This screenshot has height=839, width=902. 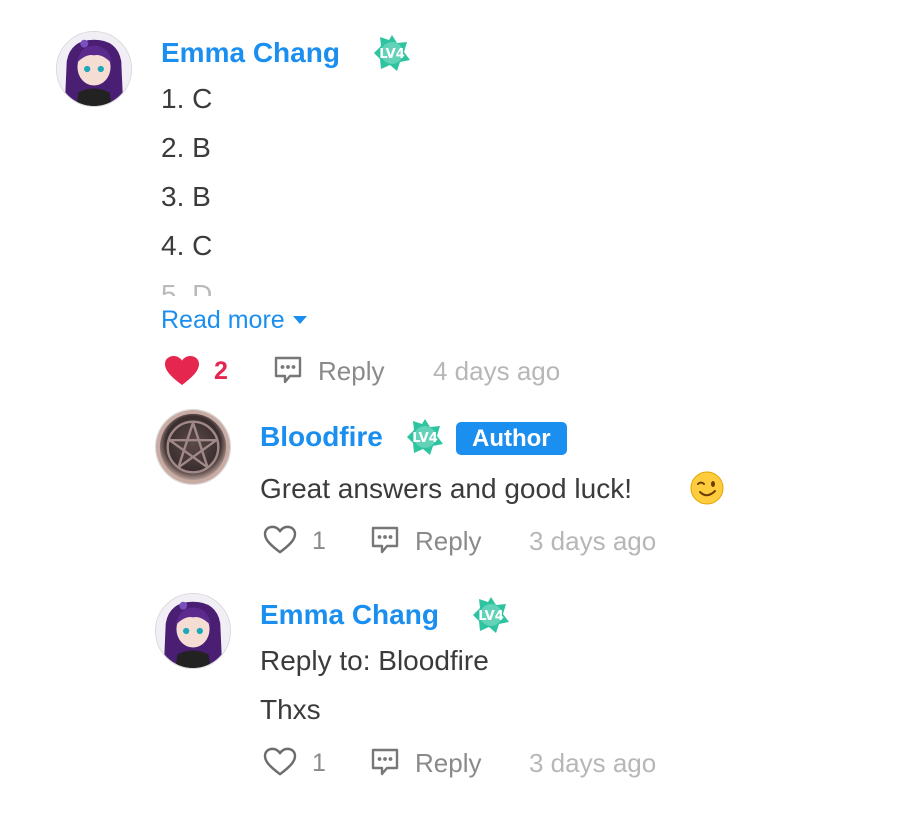 What do you see at coordinates (186, 196) in the screenshot?
I see `answer-line: 3. B` at bounding box center [186, 196].